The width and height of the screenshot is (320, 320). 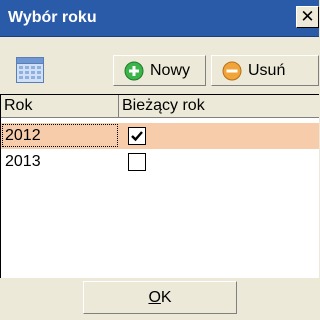 I want to click on delete-button-label: Usuń, so click(x=267, y=70).